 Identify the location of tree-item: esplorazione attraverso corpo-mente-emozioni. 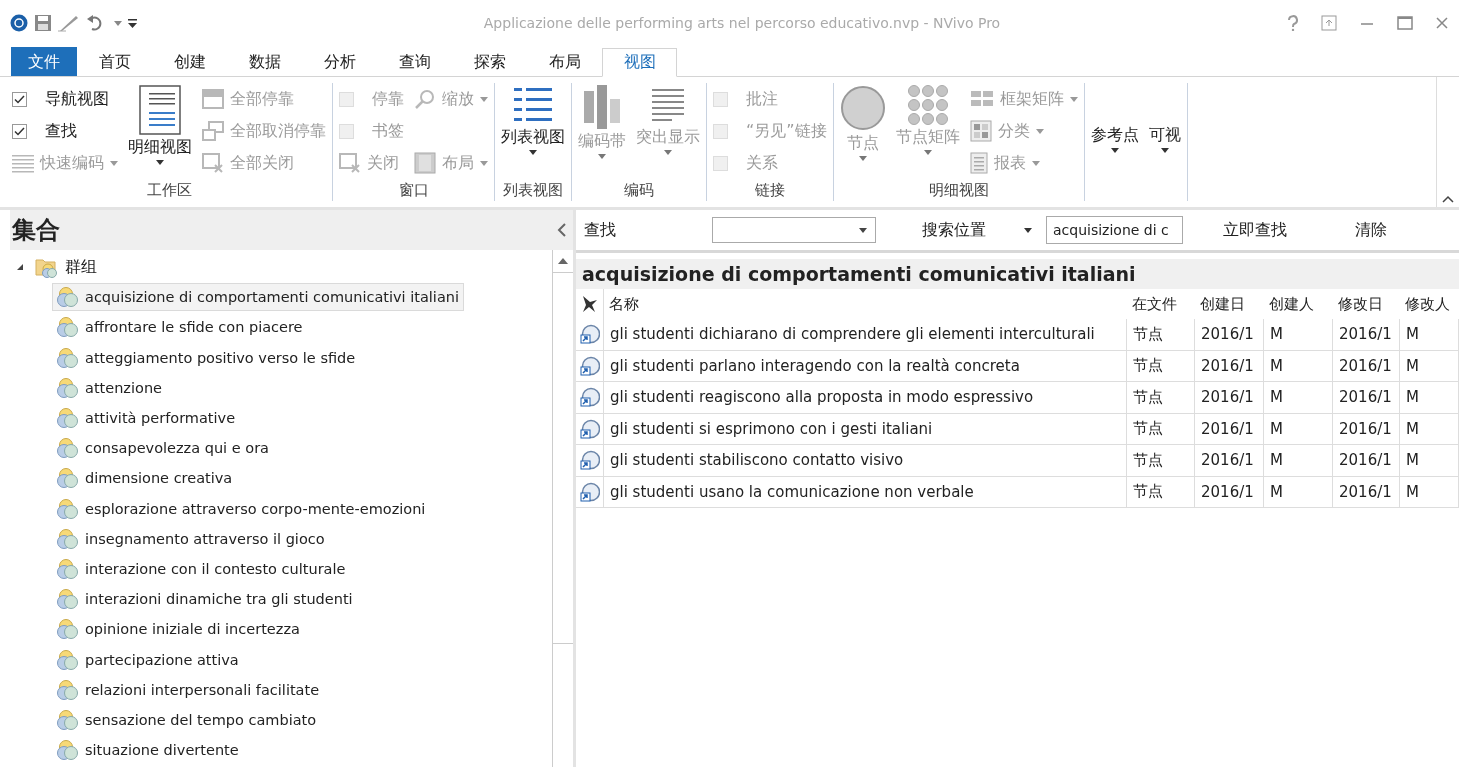
(241, 508).